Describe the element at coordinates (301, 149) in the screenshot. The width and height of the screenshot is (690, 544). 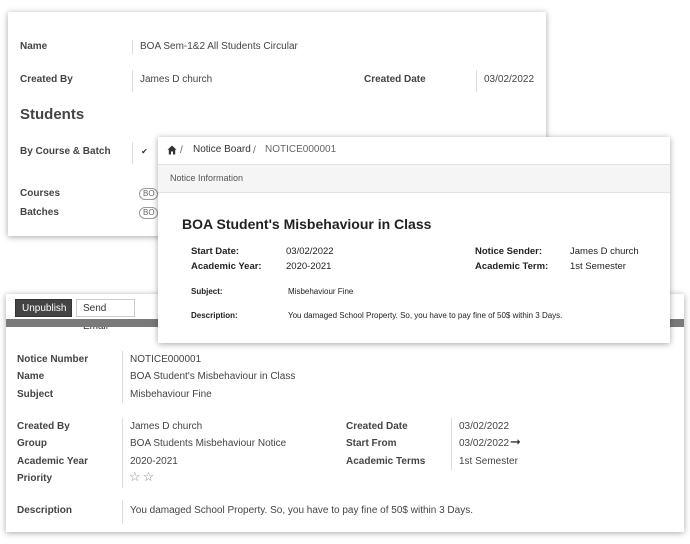
I see `breadcrumb-current: NOTICE000001` at that location.